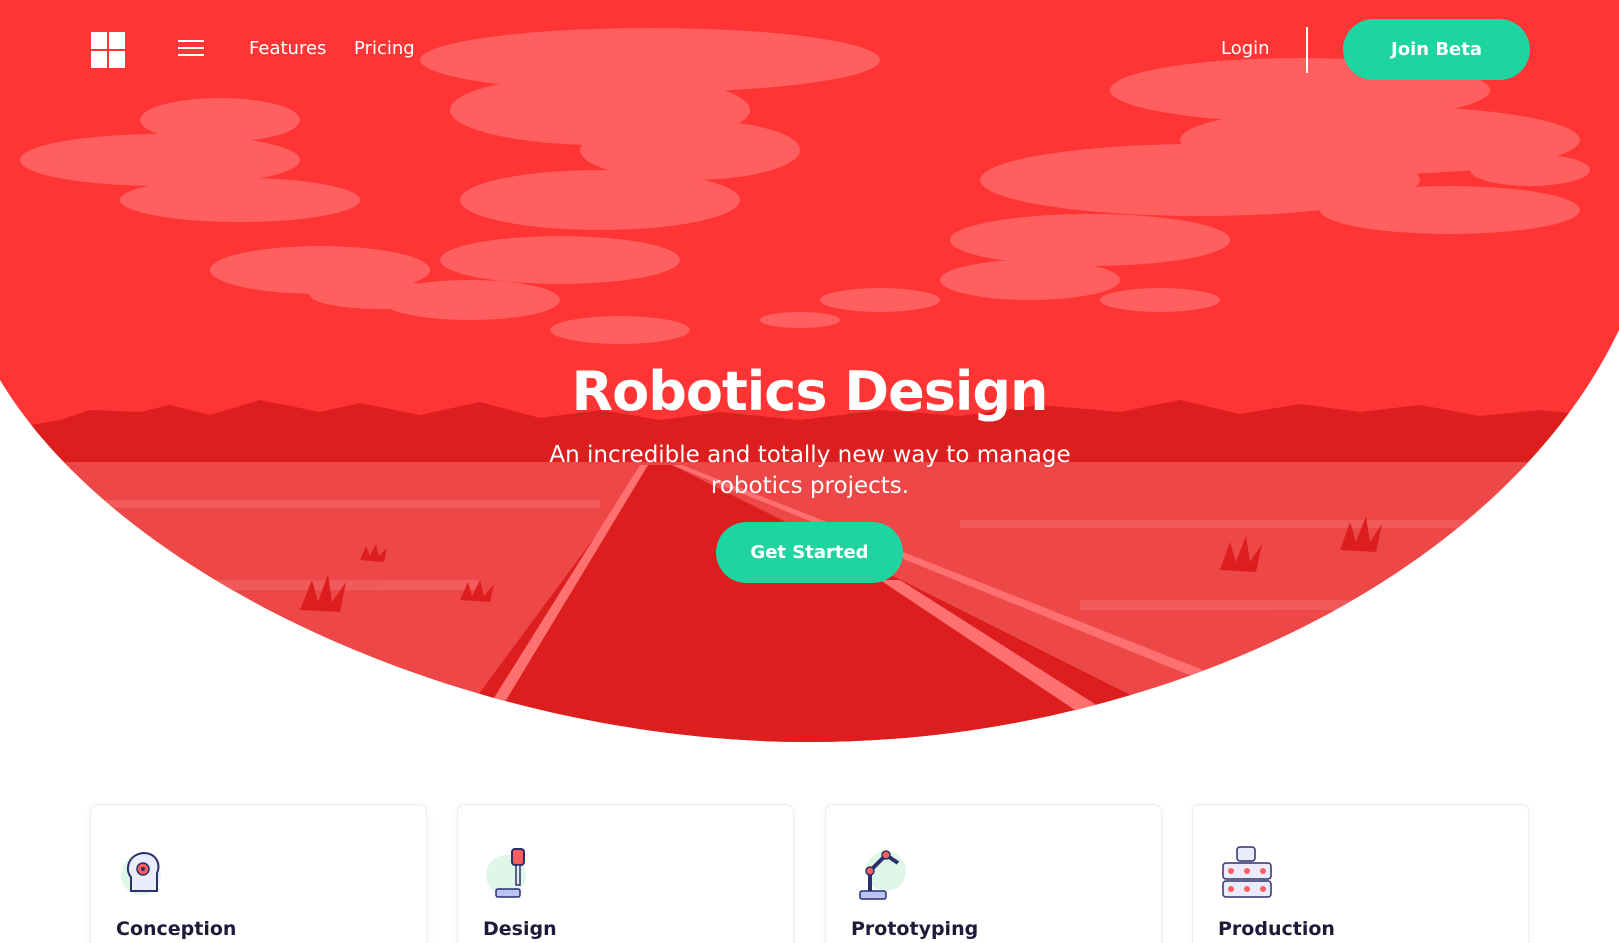  I want to click on nav-divider, so click(1307, 50).